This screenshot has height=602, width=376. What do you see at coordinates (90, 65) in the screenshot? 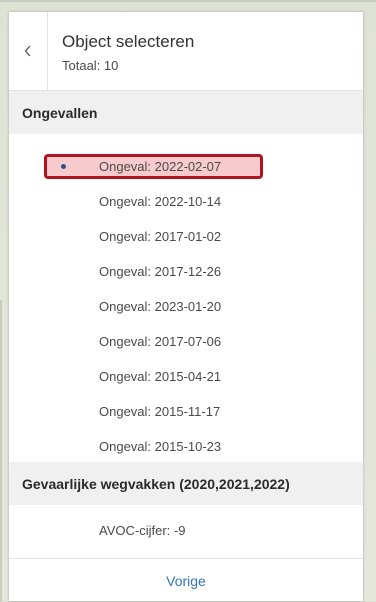
I see `total-count: Totaal: 10` at bounding box center [90, 65].